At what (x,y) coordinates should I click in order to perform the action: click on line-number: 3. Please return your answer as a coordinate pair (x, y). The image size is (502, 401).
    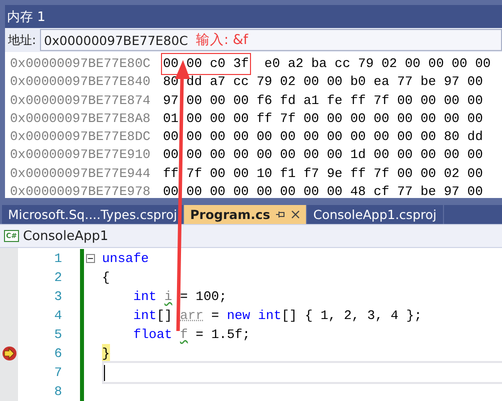
    Looking at the image, I should click on (57, 296).